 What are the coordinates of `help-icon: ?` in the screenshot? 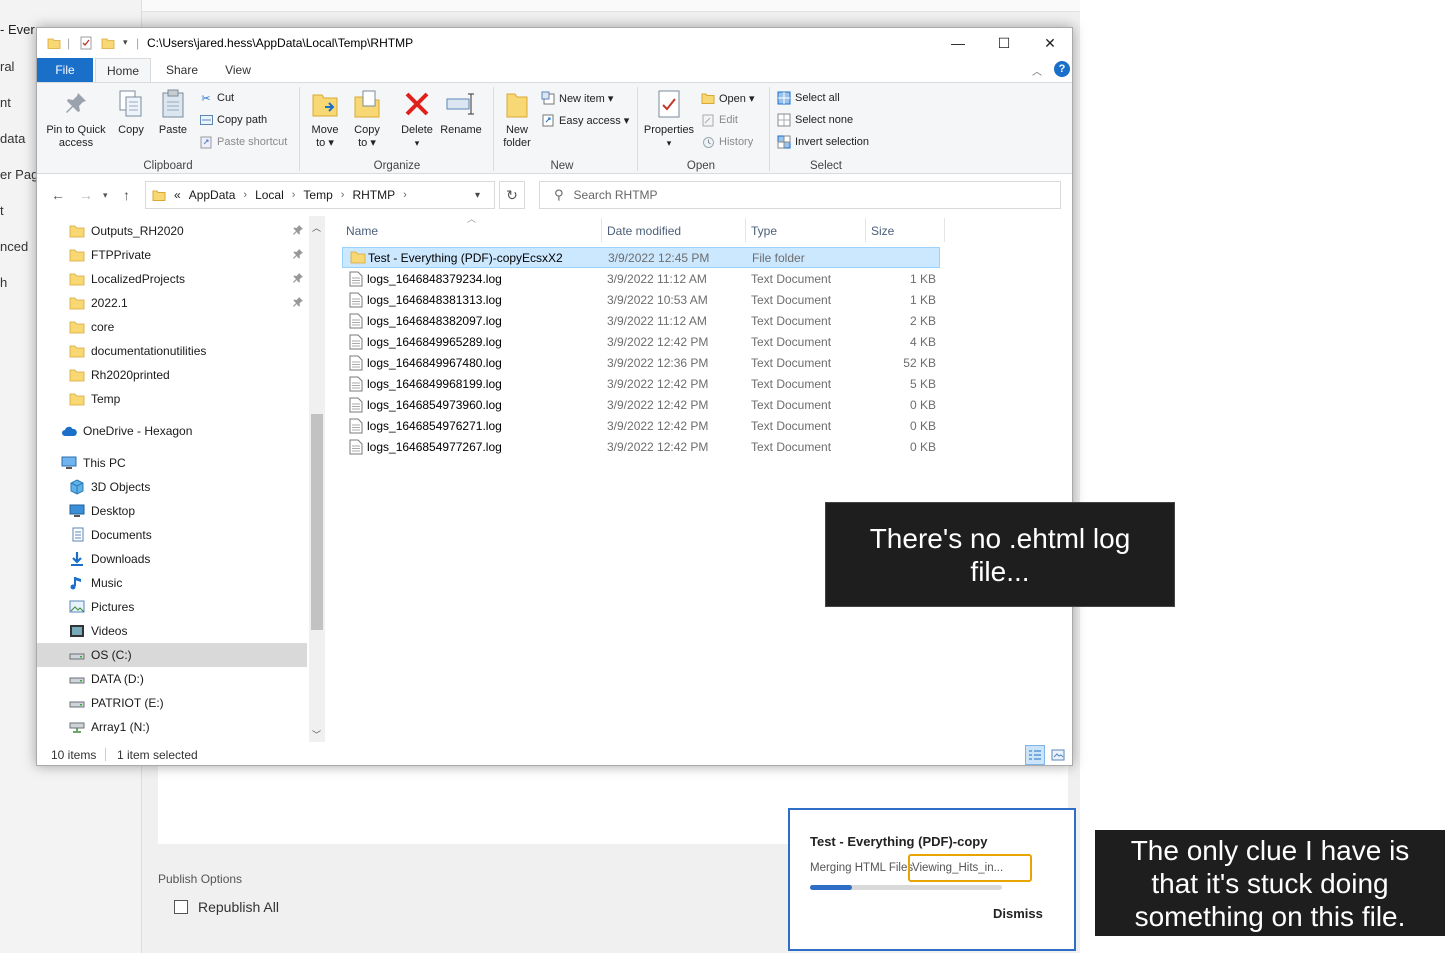 It's located at (1062, 69).